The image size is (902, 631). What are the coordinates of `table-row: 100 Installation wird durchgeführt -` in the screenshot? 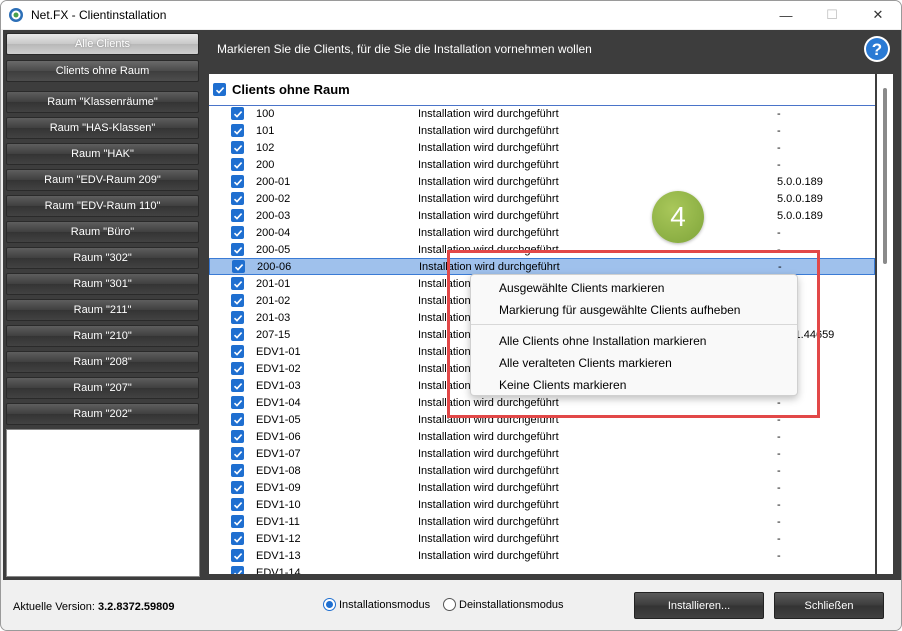 It's located at (542, 113).